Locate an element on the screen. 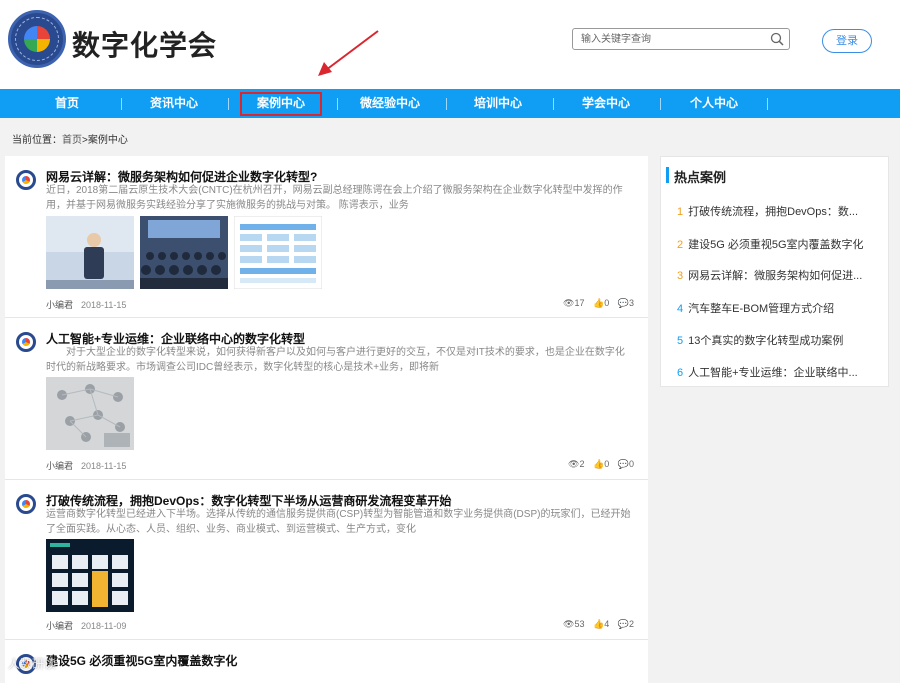  hot-case-text: 建设5G 必须重视5G室内覆盖数字化 is located at coordinates (776, 245).